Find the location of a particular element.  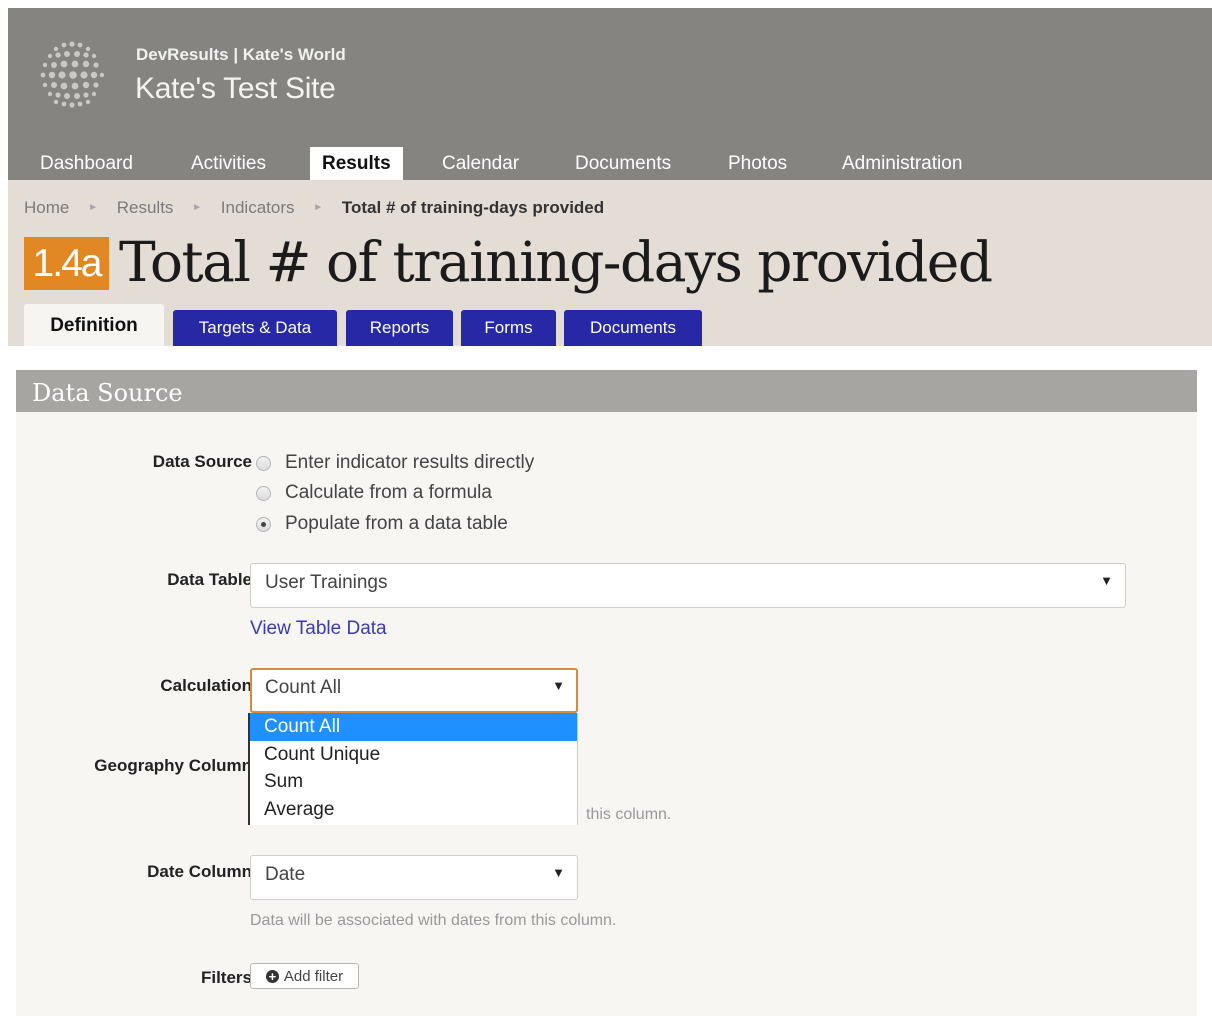

view-table-data-link: View Table Data is located at coordinates (318, 629).